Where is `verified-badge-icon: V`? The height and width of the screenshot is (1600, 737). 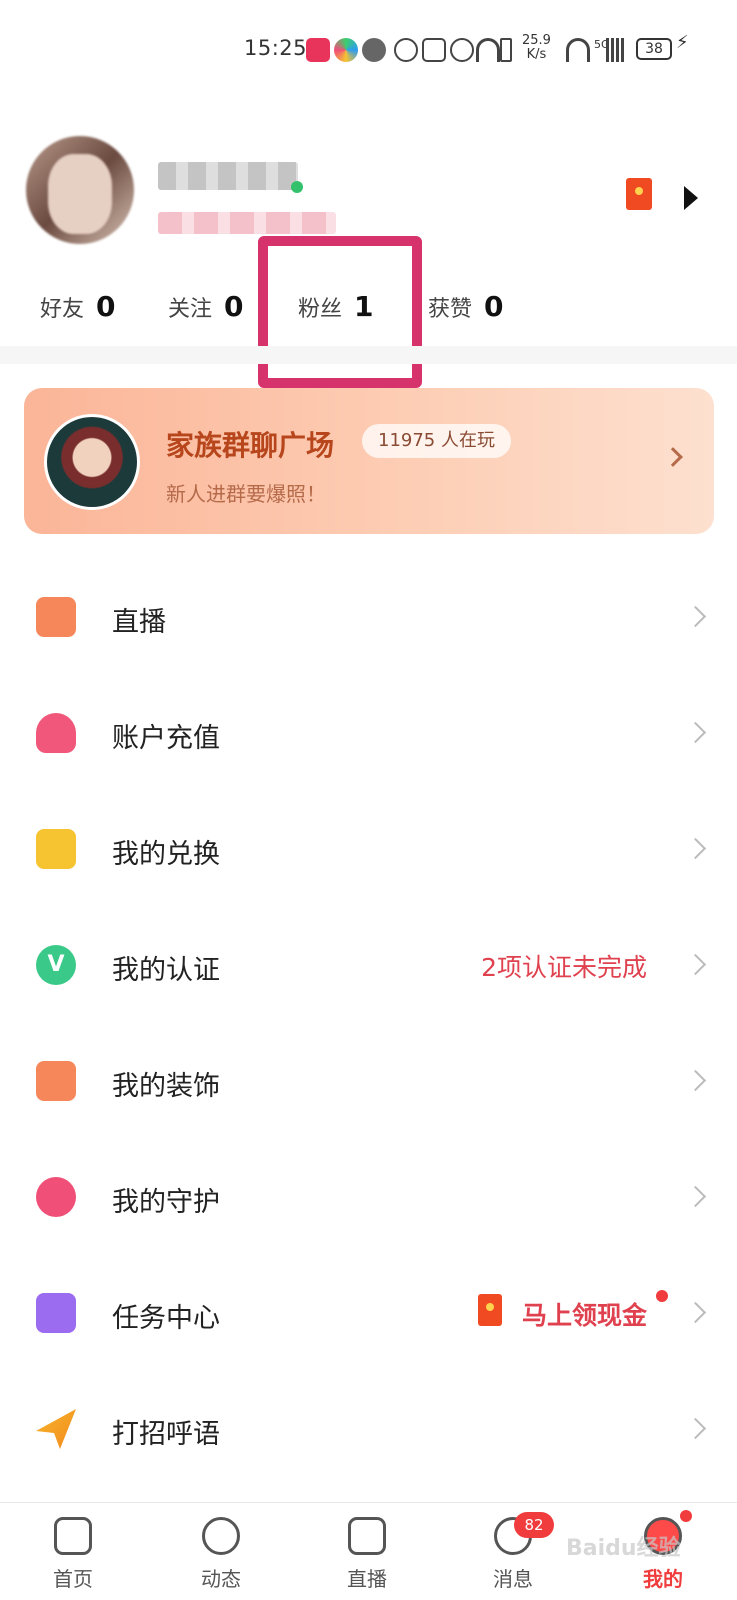 verified-badge-icon: V is located at coordinates (56, 965).